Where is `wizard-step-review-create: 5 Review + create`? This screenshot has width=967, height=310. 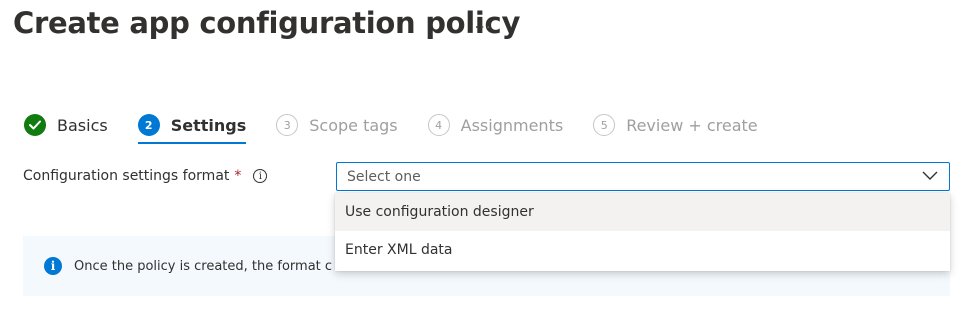
wizard-step-review-create: 5 Review + create is located at coordinates (675, 125).